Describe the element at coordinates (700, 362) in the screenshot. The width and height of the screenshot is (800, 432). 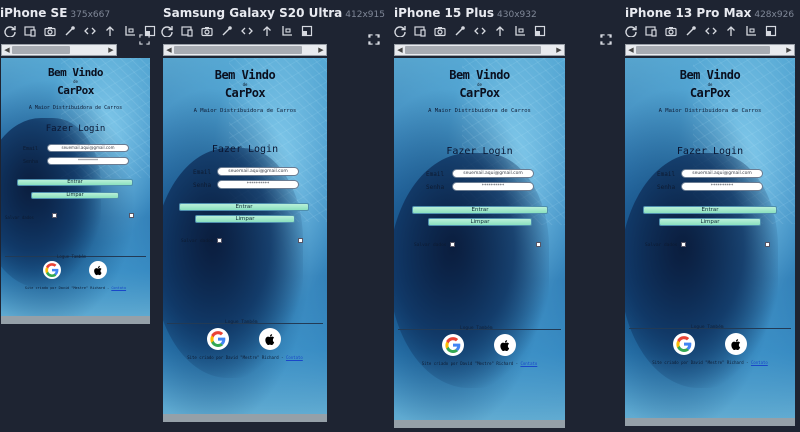
I see `footer-text: Site criado por David "Mestre" Richard -` at that location.